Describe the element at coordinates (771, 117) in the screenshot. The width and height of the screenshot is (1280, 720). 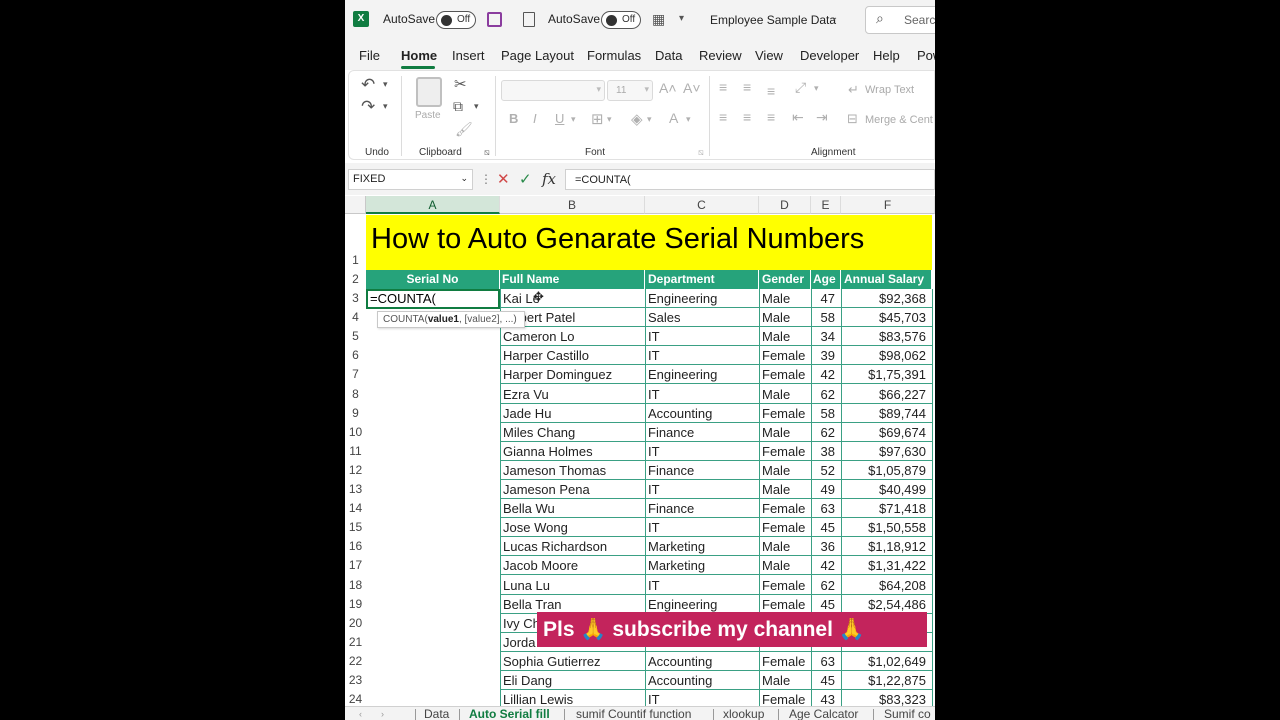
I see `align-right-icon: ≡` at that location.